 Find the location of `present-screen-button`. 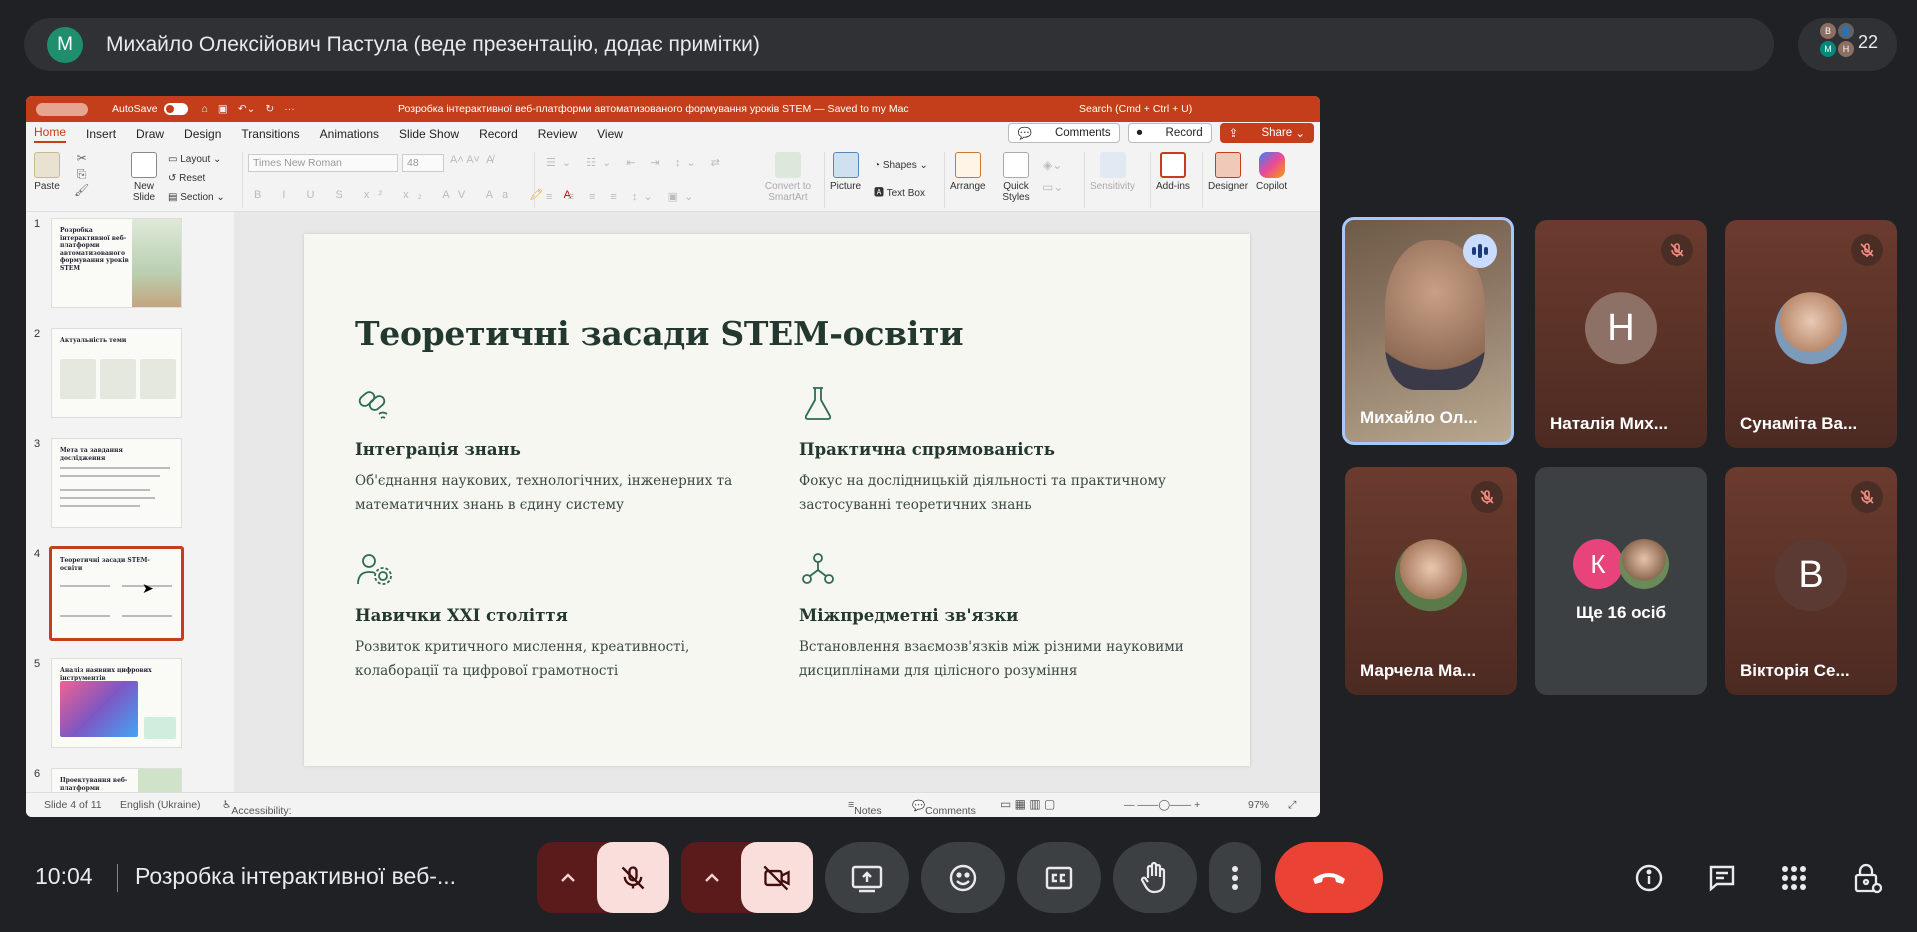

present-screen-button is located at coordinates (867, 877).